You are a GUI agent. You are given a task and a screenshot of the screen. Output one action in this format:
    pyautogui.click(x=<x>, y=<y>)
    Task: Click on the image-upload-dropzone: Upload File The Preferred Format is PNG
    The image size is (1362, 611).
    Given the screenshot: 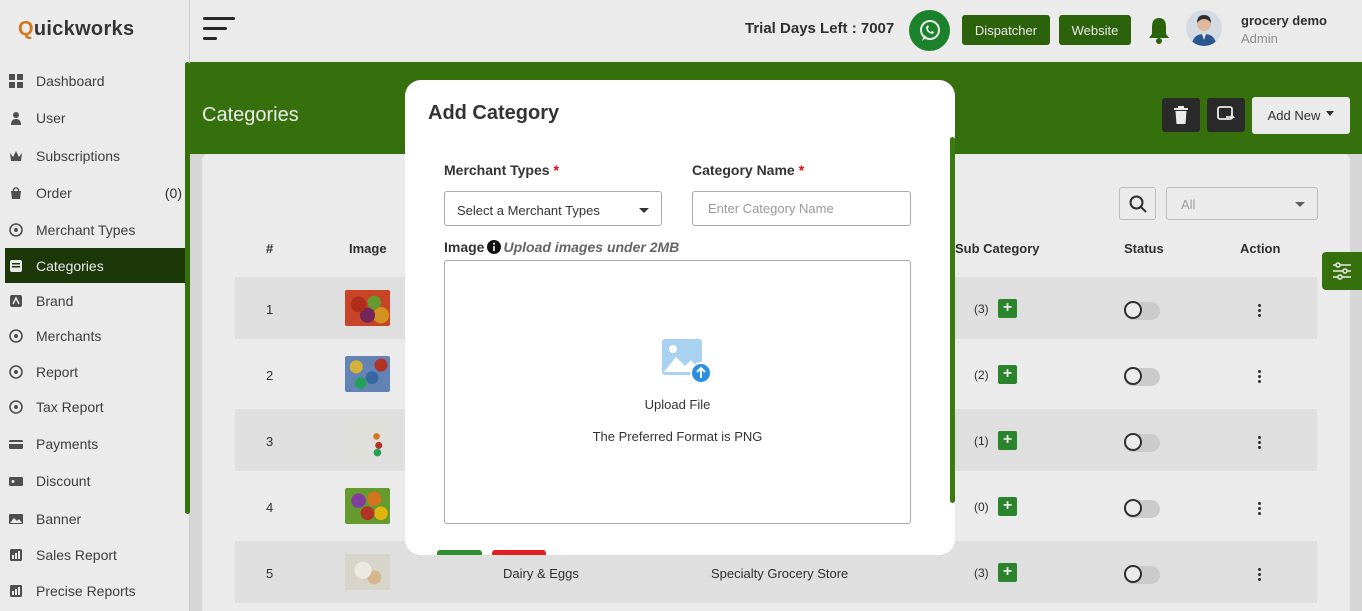 What is the action you would take?
    pyautogui.click(x=677, y=392)
    